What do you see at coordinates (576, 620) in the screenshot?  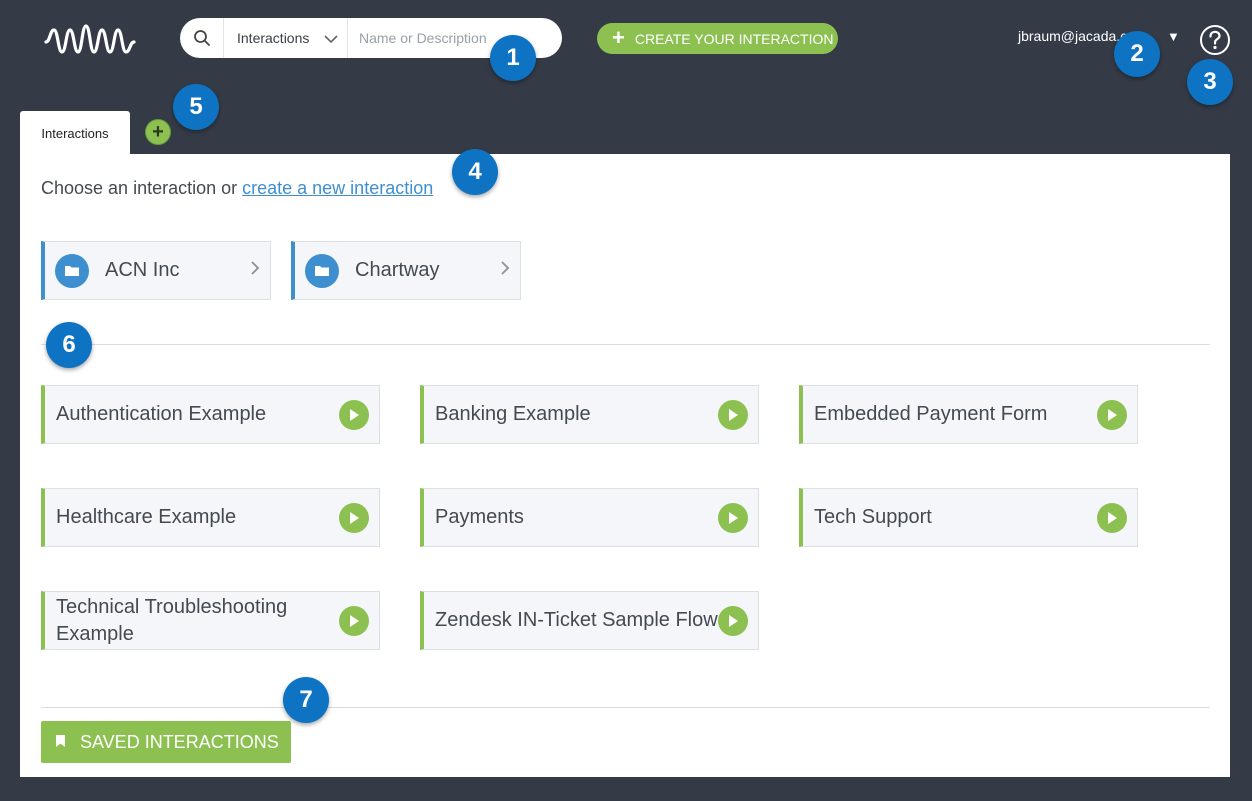 I see `interaction-label: Zendesk IN-Ticket Sample Flow` at bounding box center [576, 620].